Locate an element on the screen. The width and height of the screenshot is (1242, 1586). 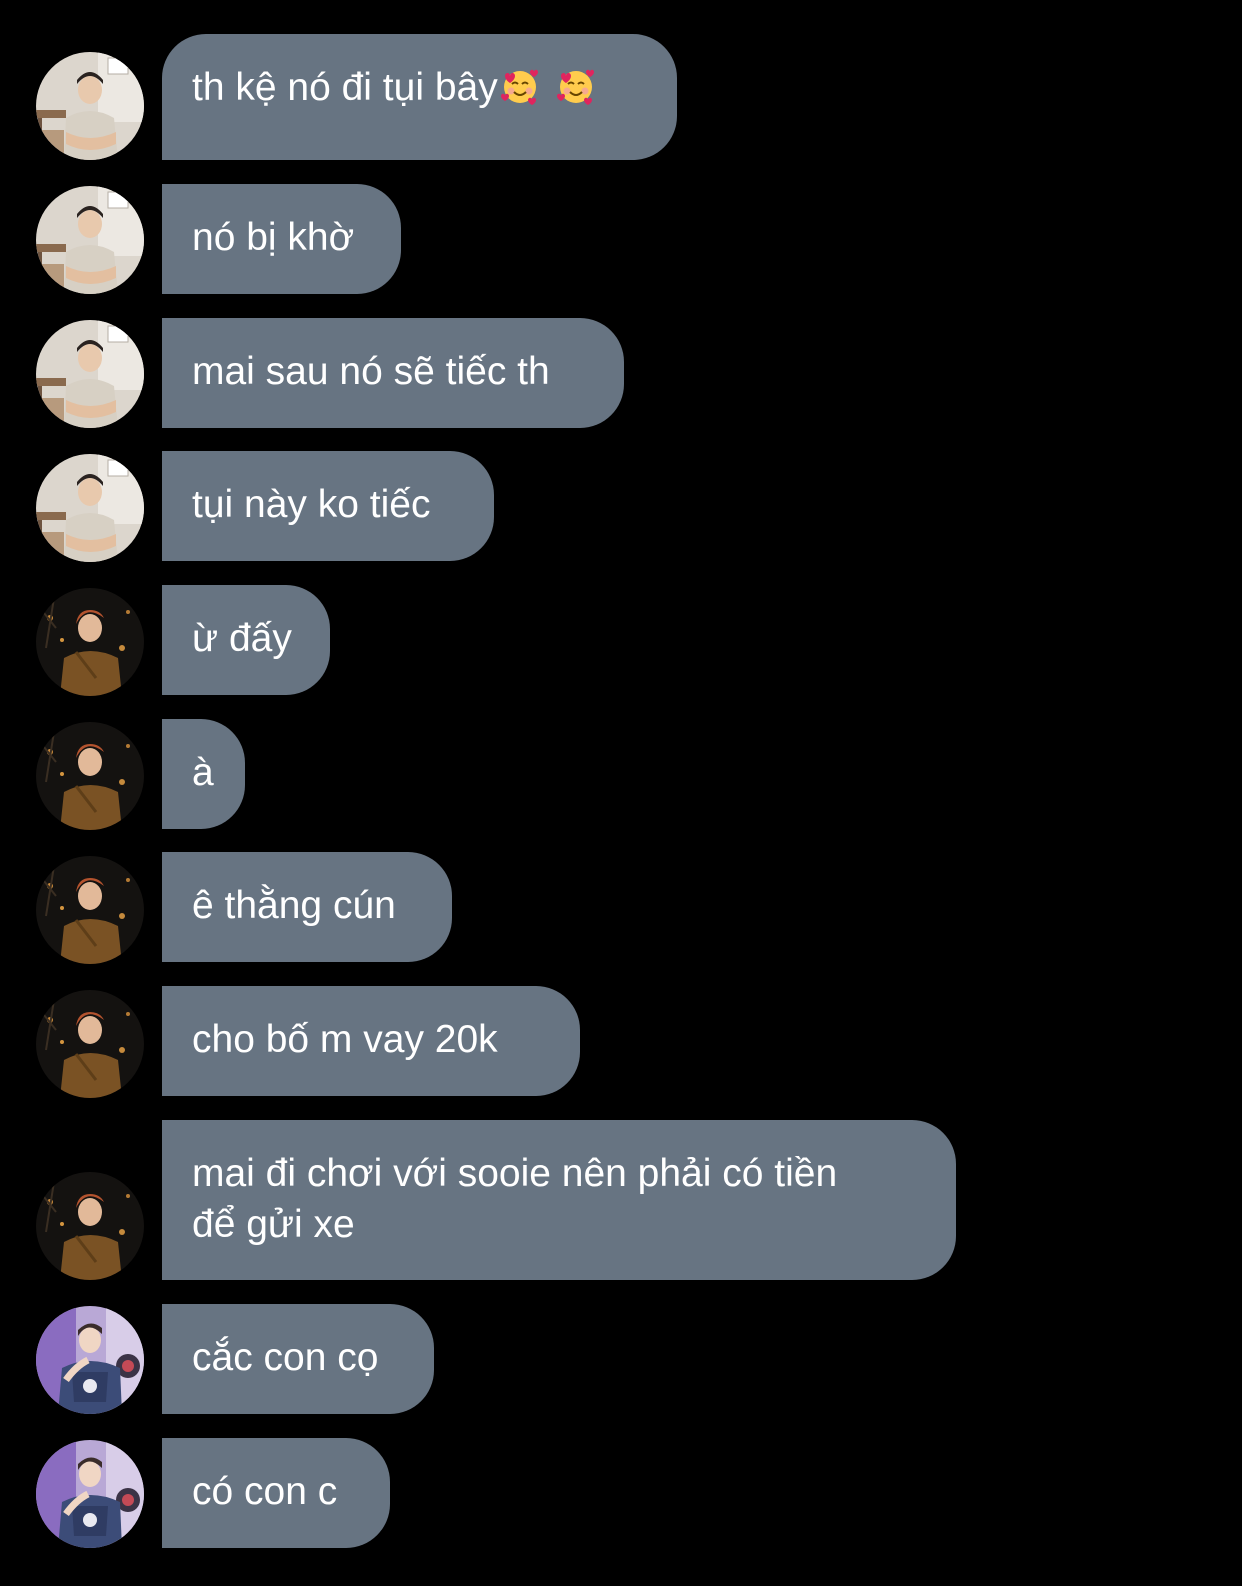
message-bubble: nó bị khờ is located at coordinates (281, 239).